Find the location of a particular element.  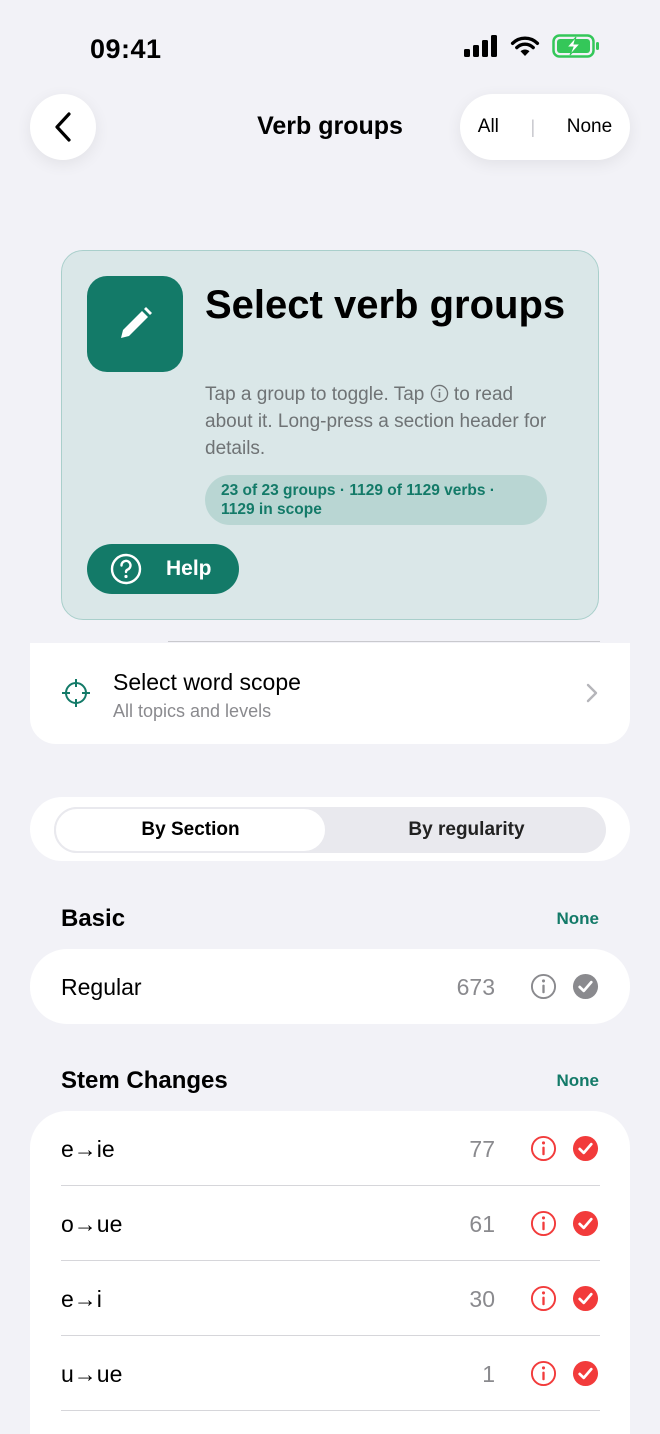

status-icons is located at coordinates (532, 46).